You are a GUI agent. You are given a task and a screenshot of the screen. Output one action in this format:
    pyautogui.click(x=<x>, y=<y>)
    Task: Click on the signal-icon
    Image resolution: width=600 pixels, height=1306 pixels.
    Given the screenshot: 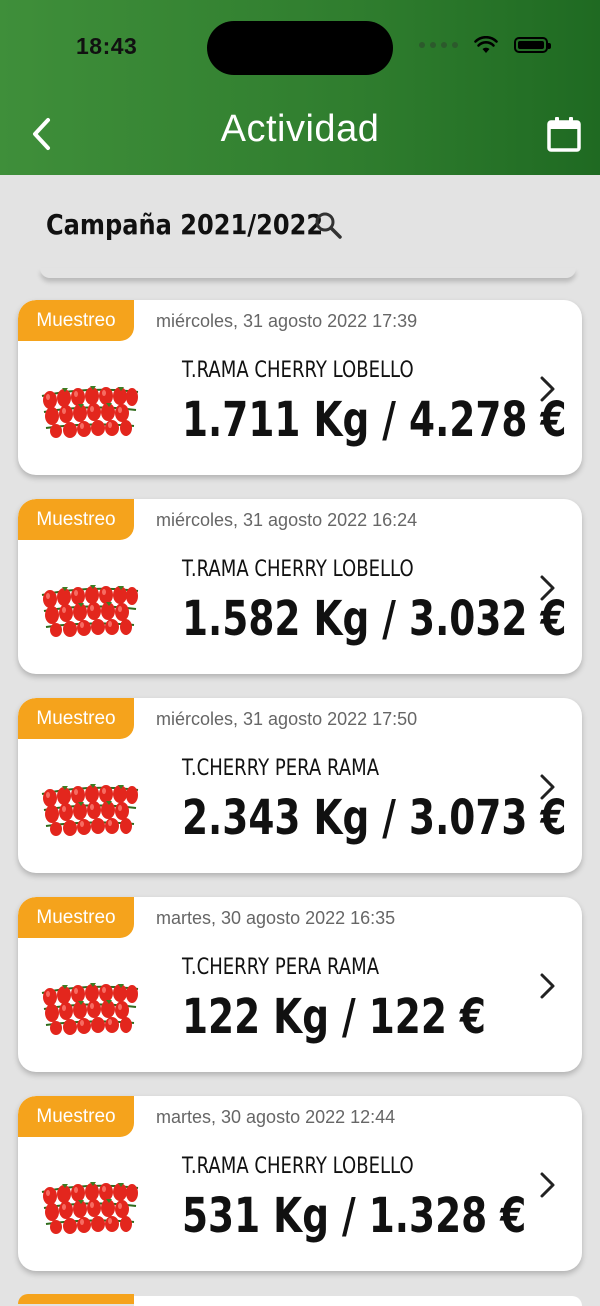 What is the action you would take?
    pyautogui.click(x=438, y=45)
    